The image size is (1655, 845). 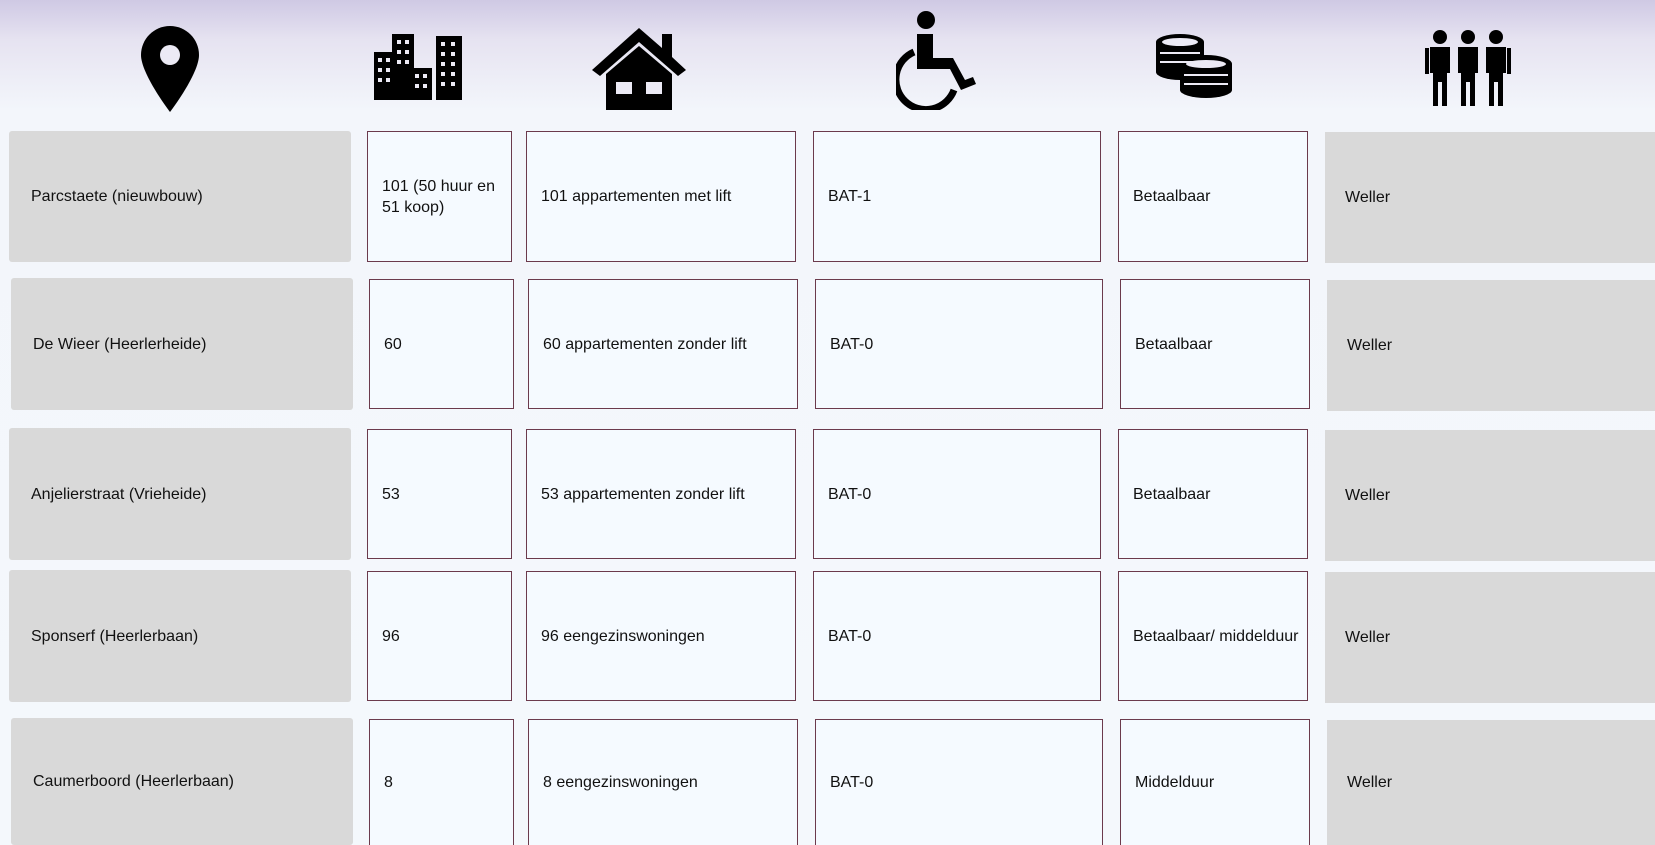 I want to click on location-cell: Caumerboord (Heerlerbaan), so click(x=182, y=781).